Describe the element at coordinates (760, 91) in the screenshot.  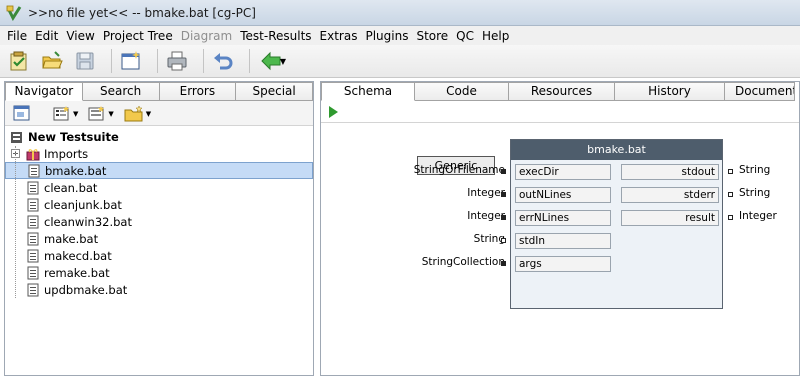
I see `tab-documentation: Documentation` at that location.